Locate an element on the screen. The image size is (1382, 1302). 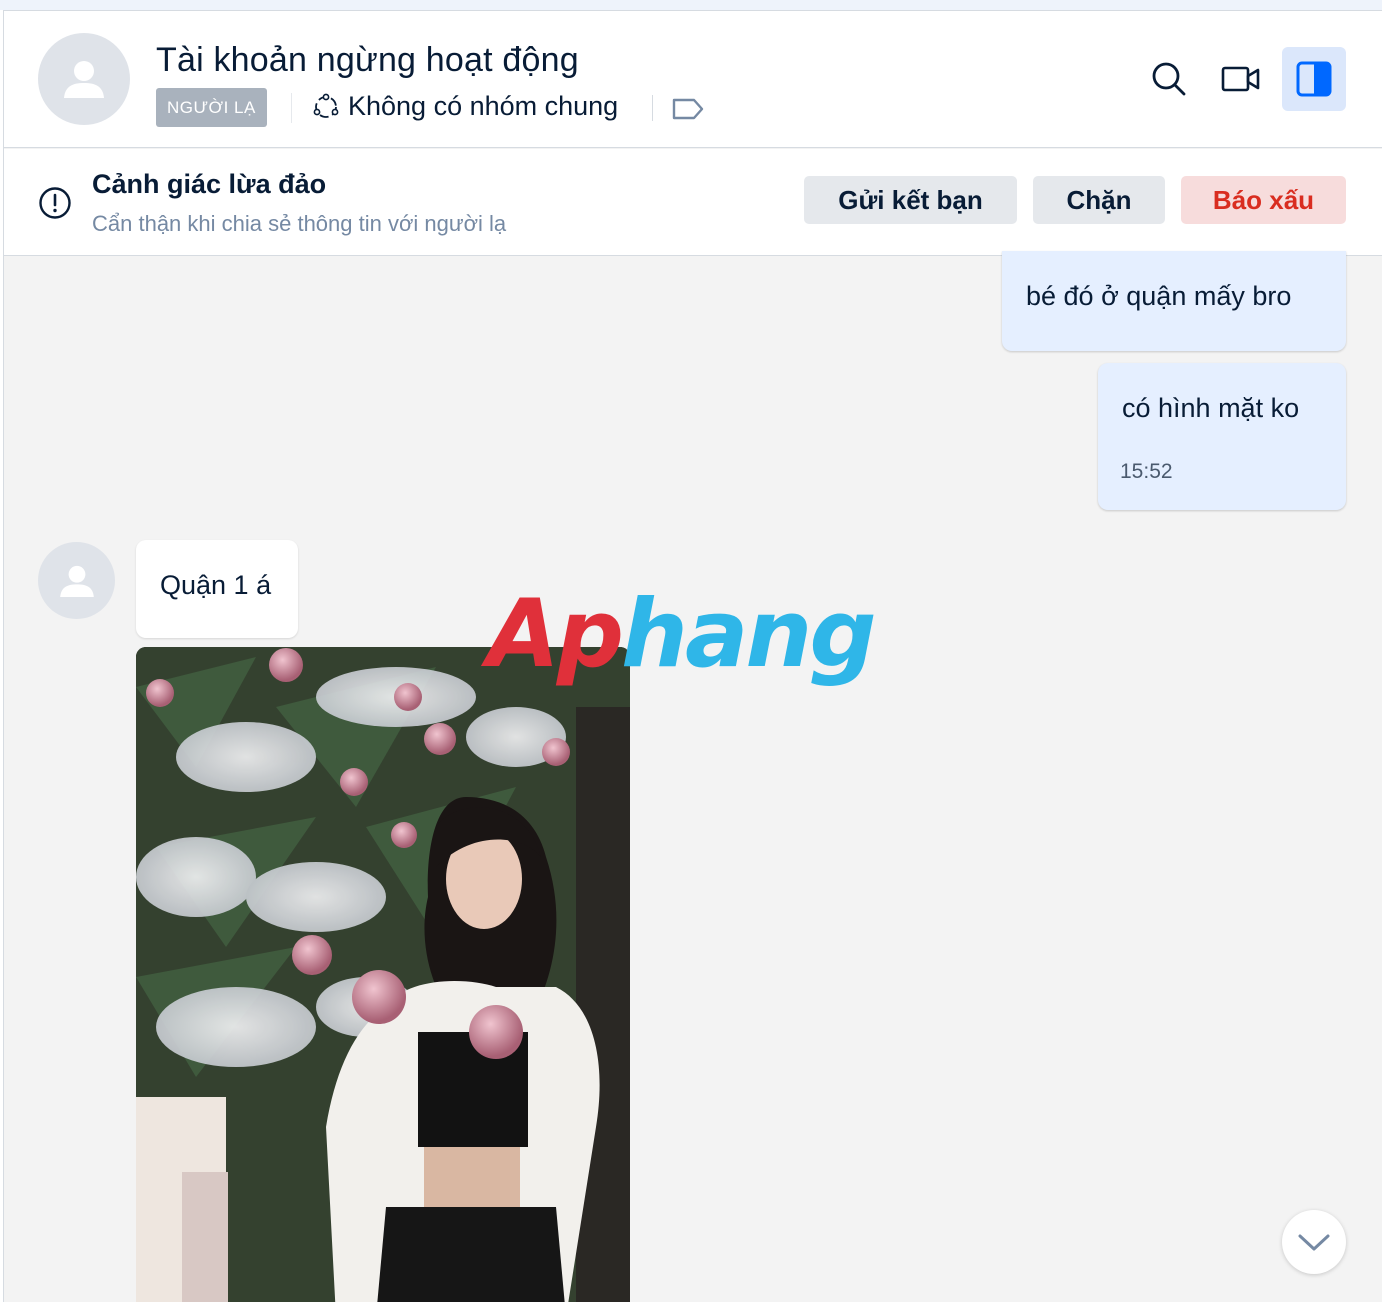
watermark-logo: Aphang is located at coordinates (682, 634).